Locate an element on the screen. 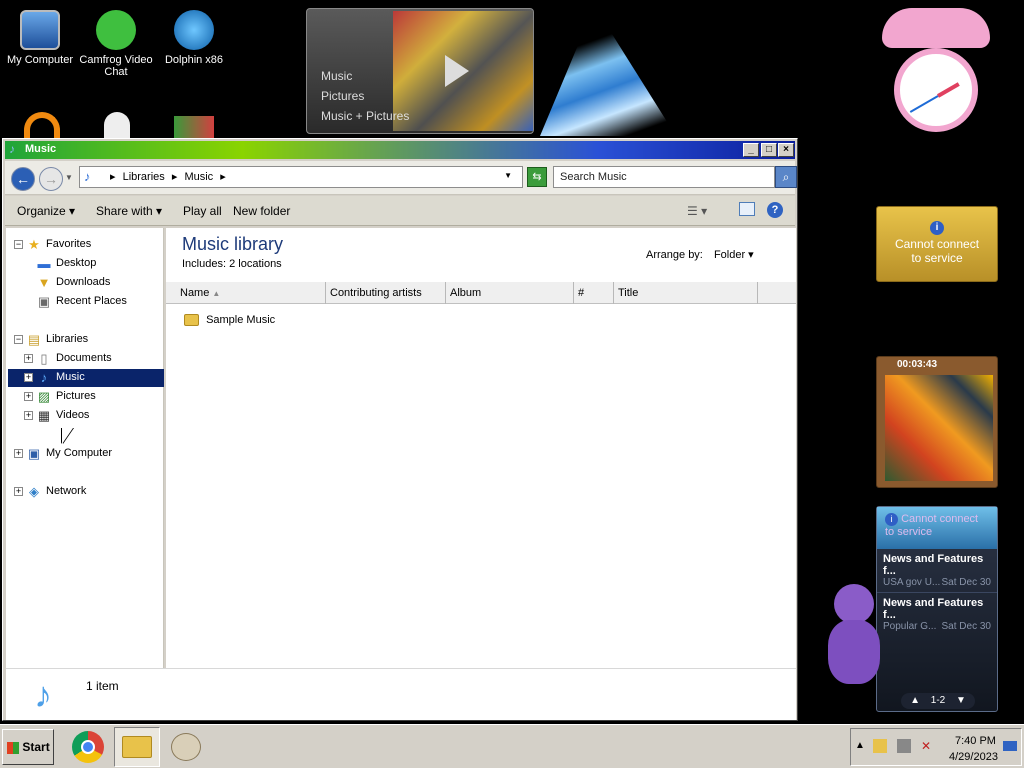  nav-item-favorites: − ★ Favorites is located at coordinates (84, 245).